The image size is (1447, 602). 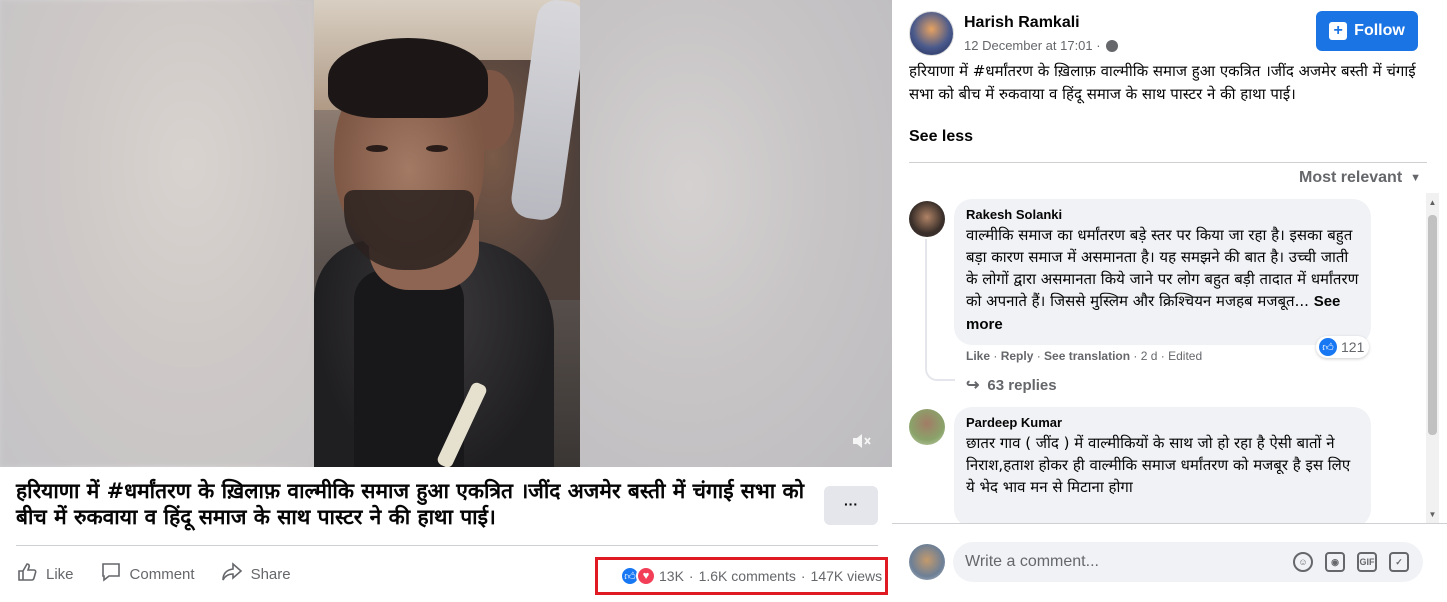 What do you see at coordinates (940, 310) in the screenshot?
I see `reply-thread-line` at bounding box center [940, 310].